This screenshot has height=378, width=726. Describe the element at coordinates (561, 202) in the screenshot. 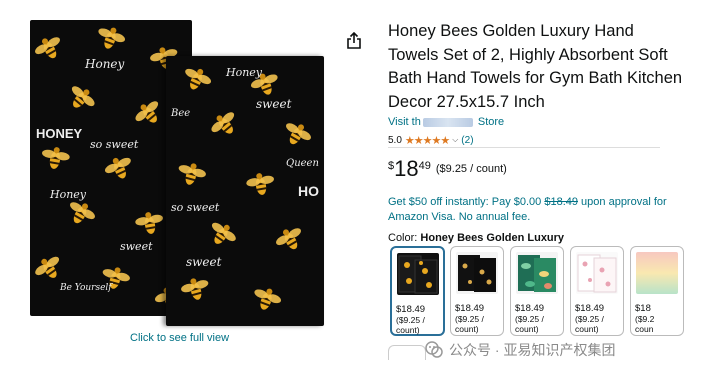

I see `promo-struck-price: $18.49` at that location.